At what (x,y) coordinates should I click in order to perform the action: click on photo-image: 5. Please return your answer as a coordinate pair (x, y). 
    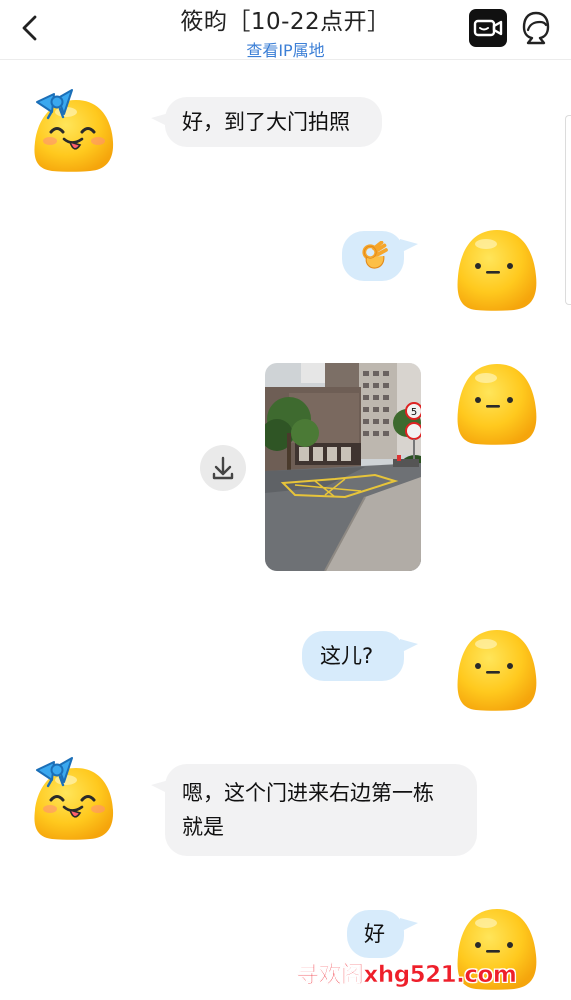
    Looking at the image, I should click on (343, 467).